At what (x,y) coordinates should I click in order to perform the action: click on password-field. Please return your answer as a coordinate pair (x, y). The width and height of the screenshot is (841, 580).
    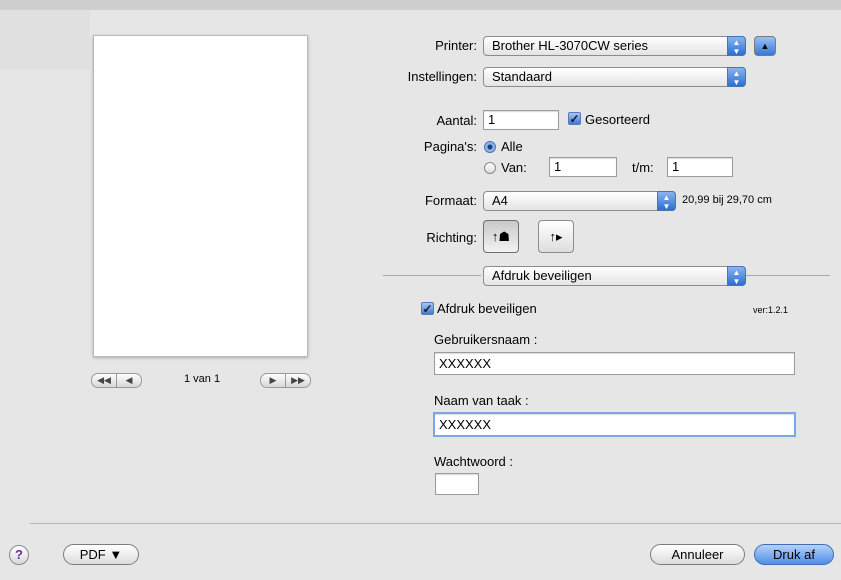
    Looking at the image, I should click on (457, 484).